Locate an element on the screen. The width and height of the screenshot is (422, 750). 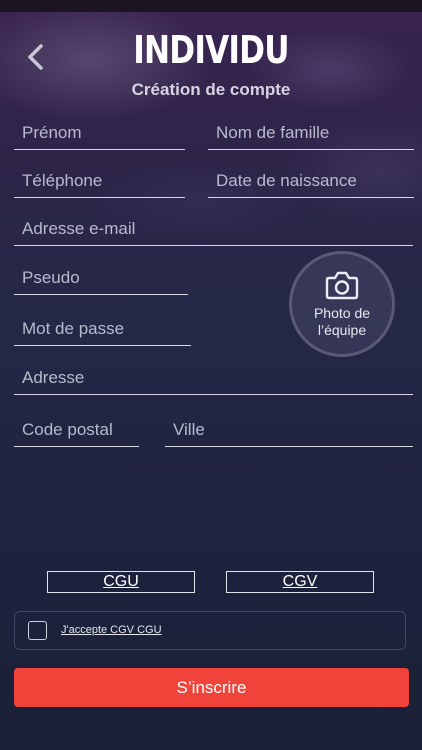
consent-checkbox is located at coordinates (37, 630).